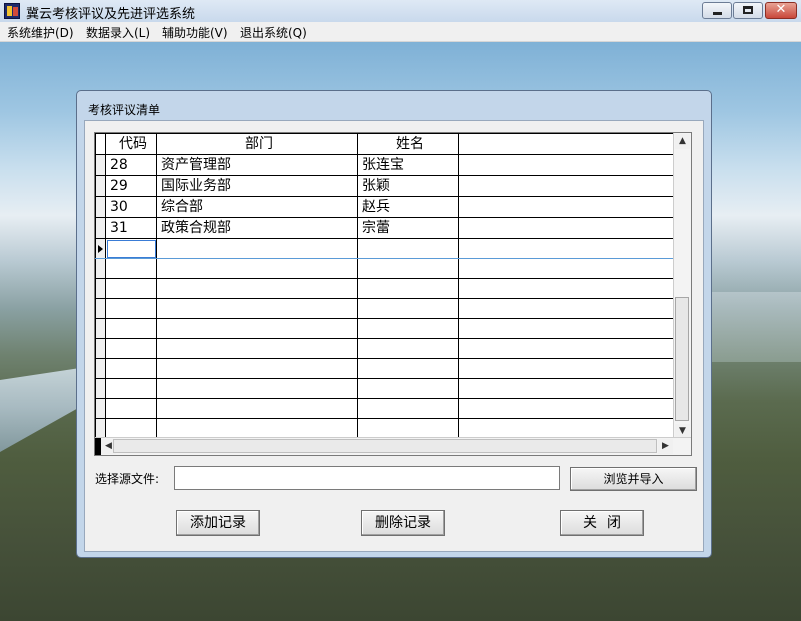 Image resolution: width=801 pixels, height=621 pixels. Describe the element at coordinates (257, 207) in the screenshot. I see `cell-department: 综合部` at that location.